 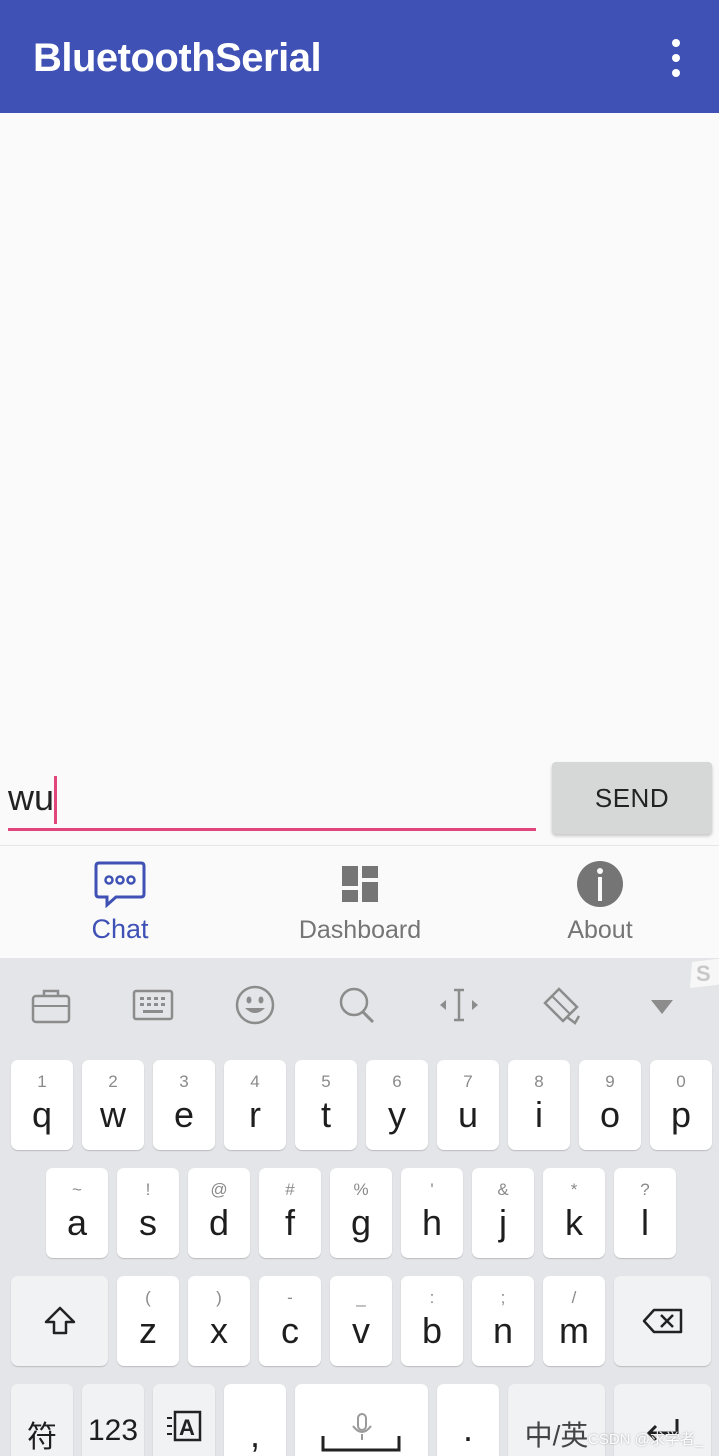 I want to click on shift-arrow-icon, so click(x=59, y=1320).